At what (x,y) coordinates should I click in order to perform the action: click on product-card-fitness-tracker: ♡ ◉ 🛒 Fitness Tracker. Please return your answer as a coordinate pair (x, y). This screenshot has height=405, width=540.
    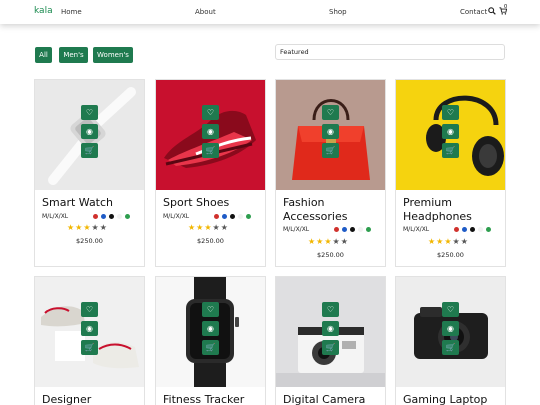
    Looking at the image, I should click on (210, 340).